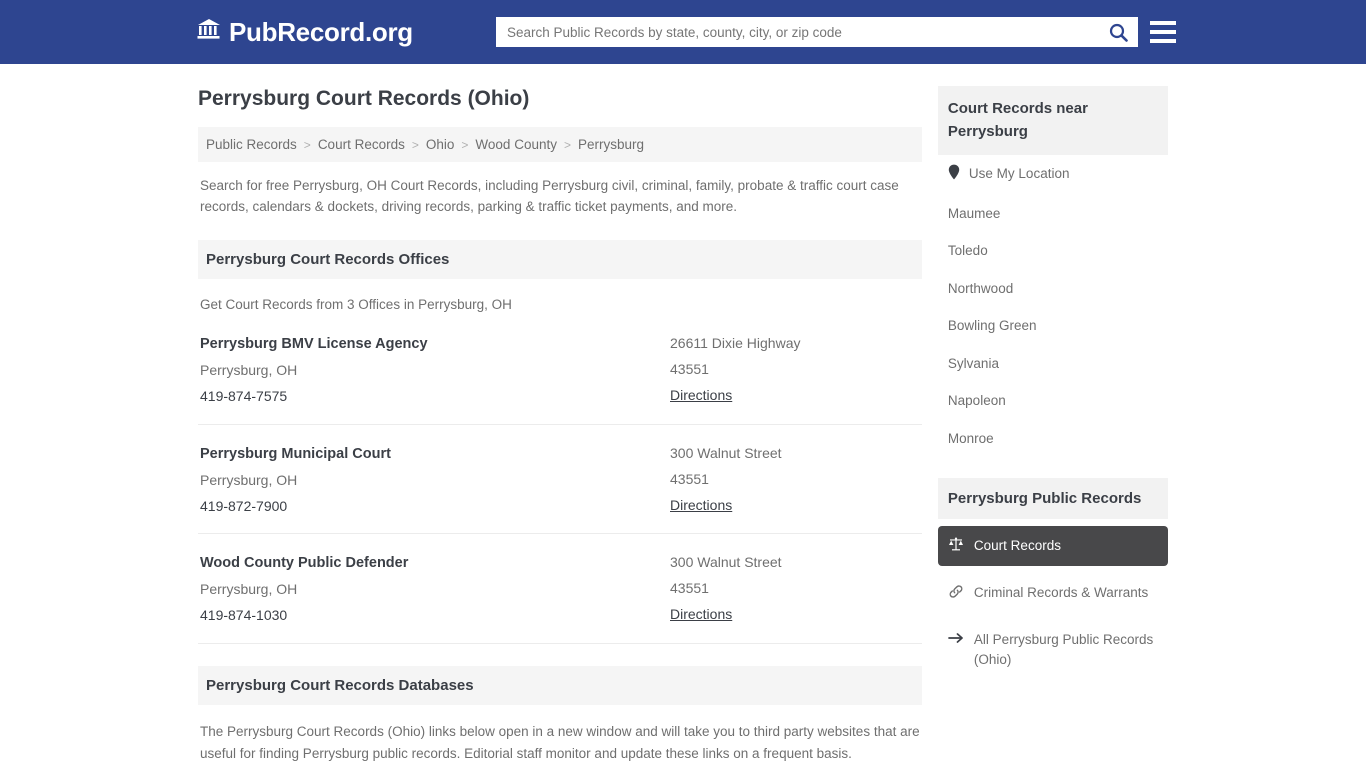 This screenshot has width=1366, height=768. Describe the element at coordinates (1118, 32) in the screenshot. I see `search-icon` at that location.